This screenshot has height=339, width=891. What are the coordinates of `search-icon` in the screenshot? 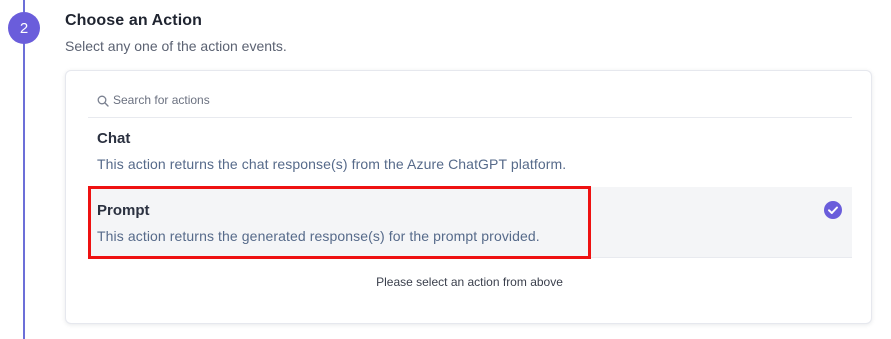 It's located at (103, 100).